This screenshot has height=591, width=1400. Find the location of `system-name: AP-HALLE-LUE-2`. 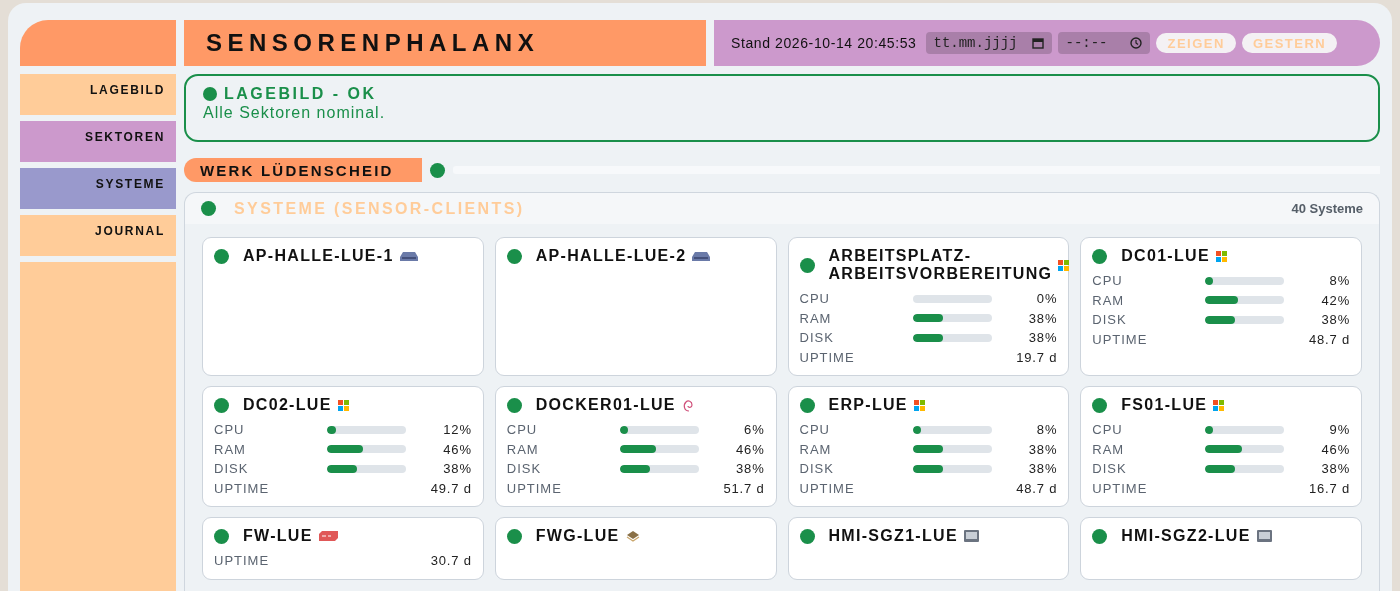

system-name: AP-HALLE-LUE-2 is located at coordinates (611, 256).